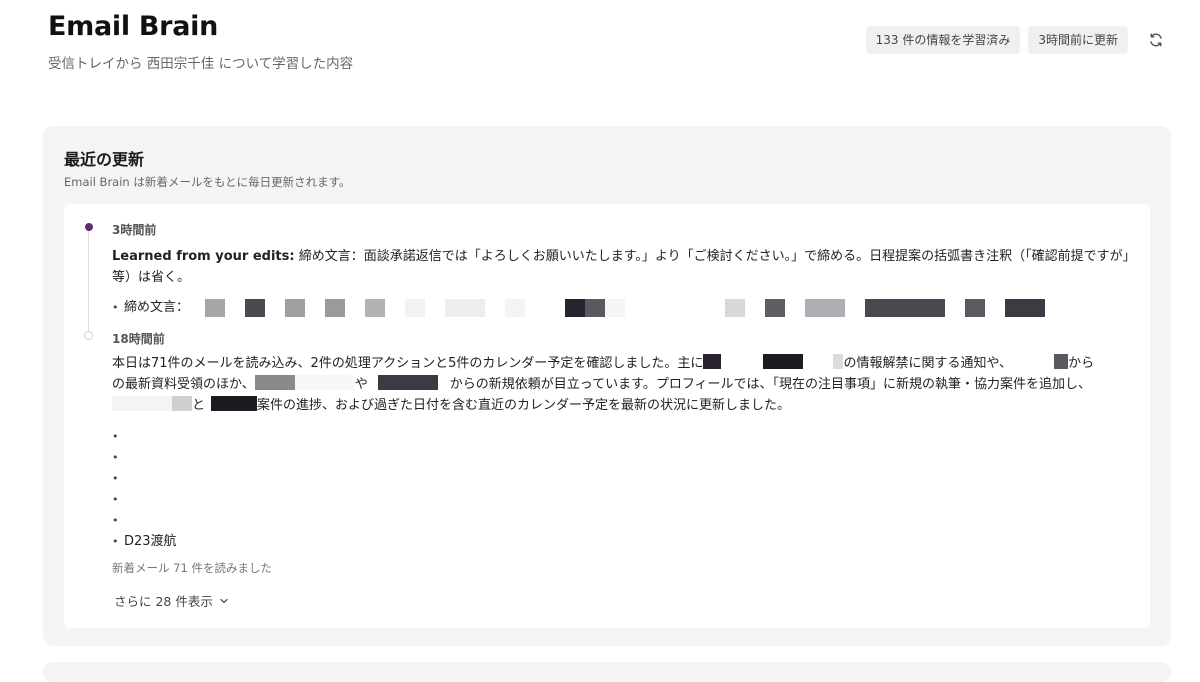 Image resolution: width=1200 pixels, height=682 pixels. I want to click on refresh-icon, so click(1156, 40).